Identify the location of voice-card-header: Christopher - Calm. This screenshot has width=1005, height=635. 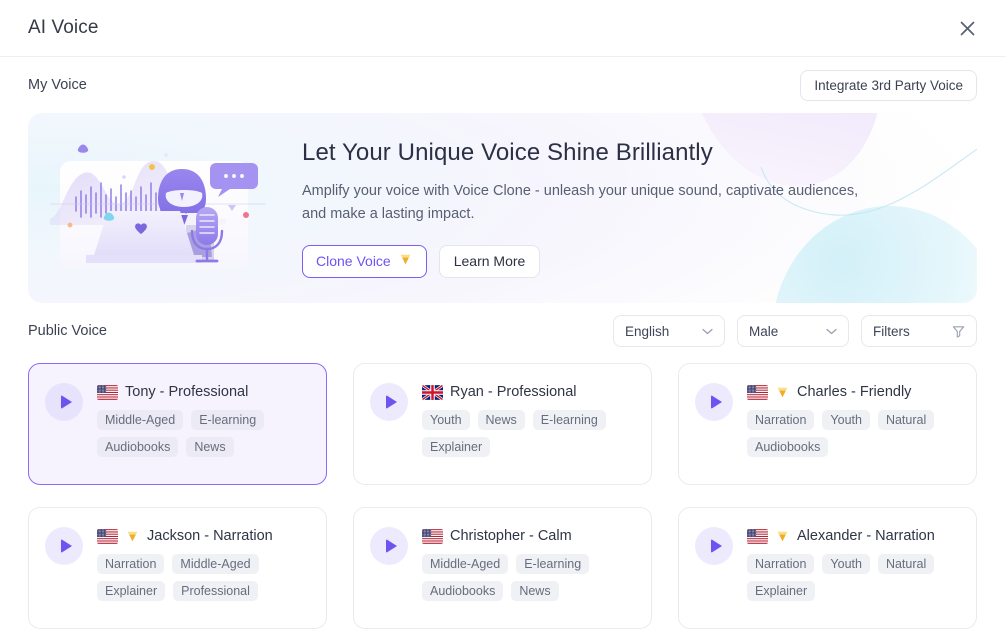
(528, 536).